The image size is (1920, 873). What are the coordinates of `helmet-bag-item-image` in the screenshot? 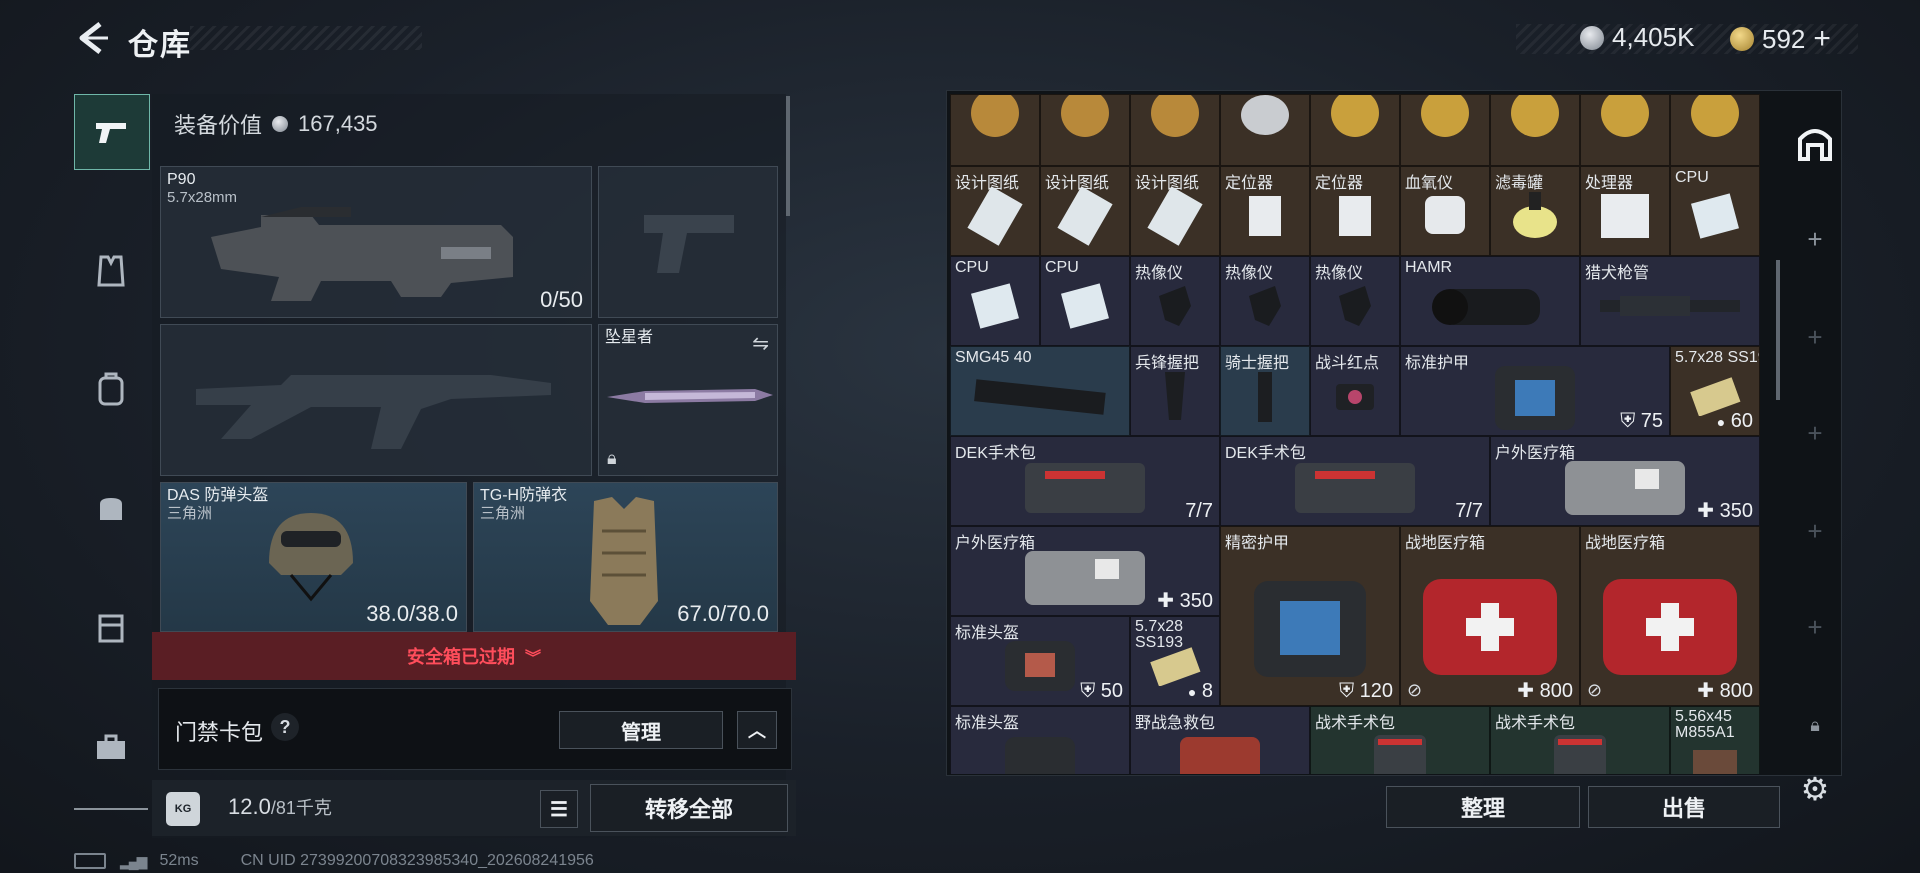 It's located at (1040, 666).